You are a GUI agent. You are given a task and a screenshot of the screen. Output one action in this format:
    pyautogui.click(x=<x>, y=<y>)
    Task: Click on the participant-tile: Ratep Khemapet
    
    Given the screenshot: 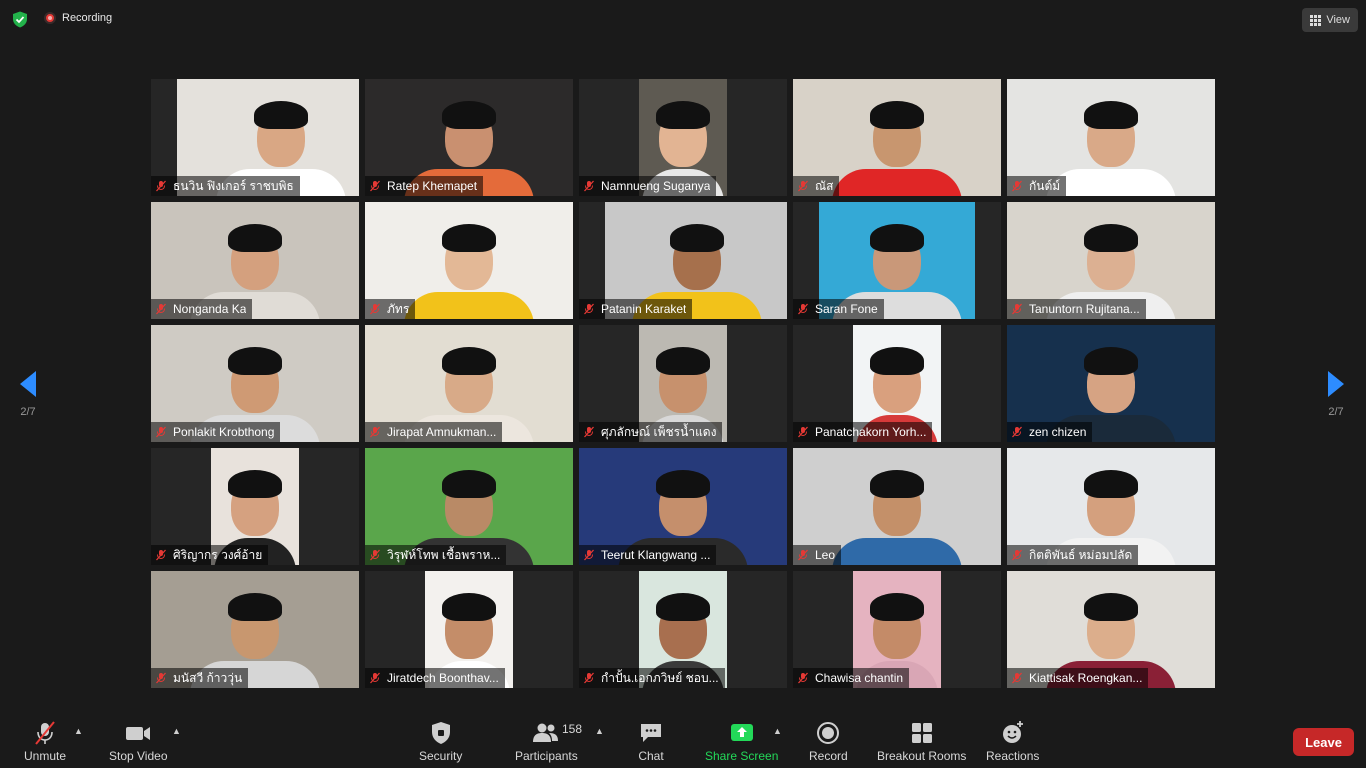 What is the action you would take?
    pyautogui.click(x=469, y=137)
    